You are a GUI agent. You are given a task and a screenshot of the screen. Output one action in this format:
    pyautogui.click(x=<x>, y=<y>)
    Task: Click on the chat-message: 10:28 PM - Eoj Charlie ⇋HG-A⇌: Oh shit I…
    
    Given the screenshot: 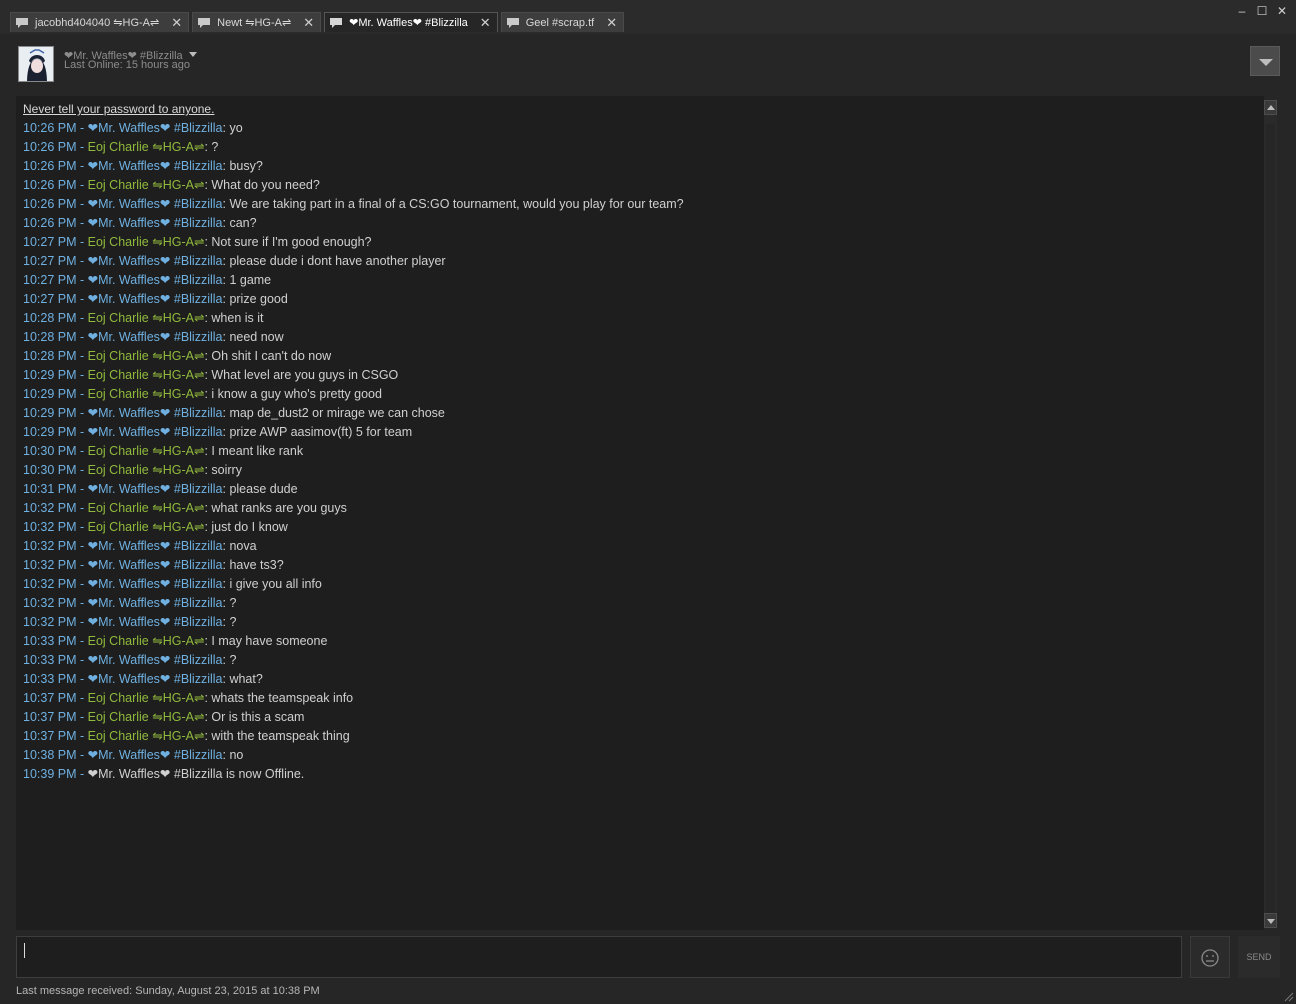 What is the action you would take?
    pyautogui.click(x=353, y=358)
    